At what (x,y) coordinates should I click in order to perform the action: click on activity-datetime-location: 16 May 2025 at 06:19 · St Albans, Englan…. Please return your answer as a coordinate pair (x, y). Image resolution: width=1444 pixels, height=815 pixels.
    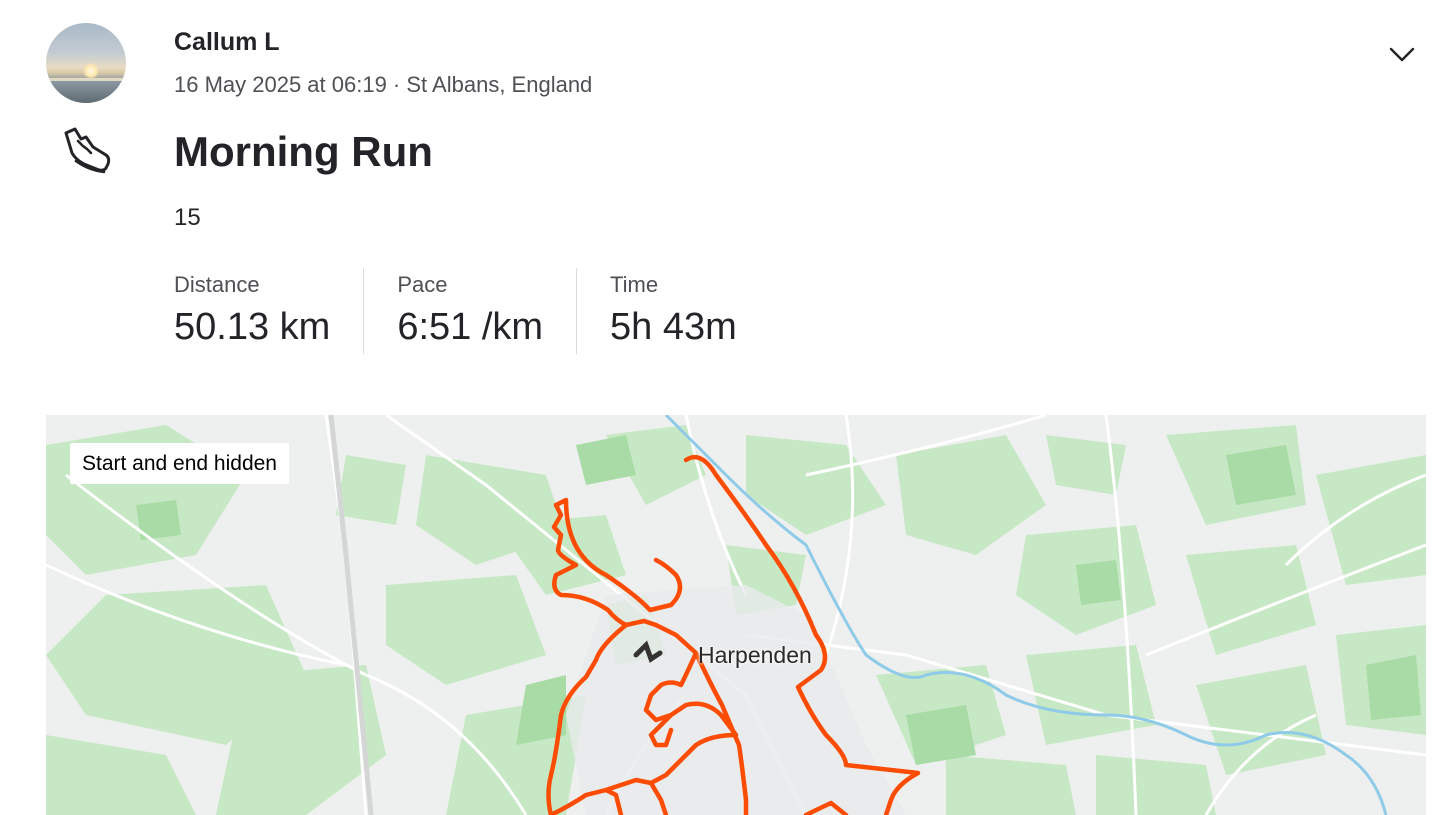
    Looking at the image, I should click on (383, 84).